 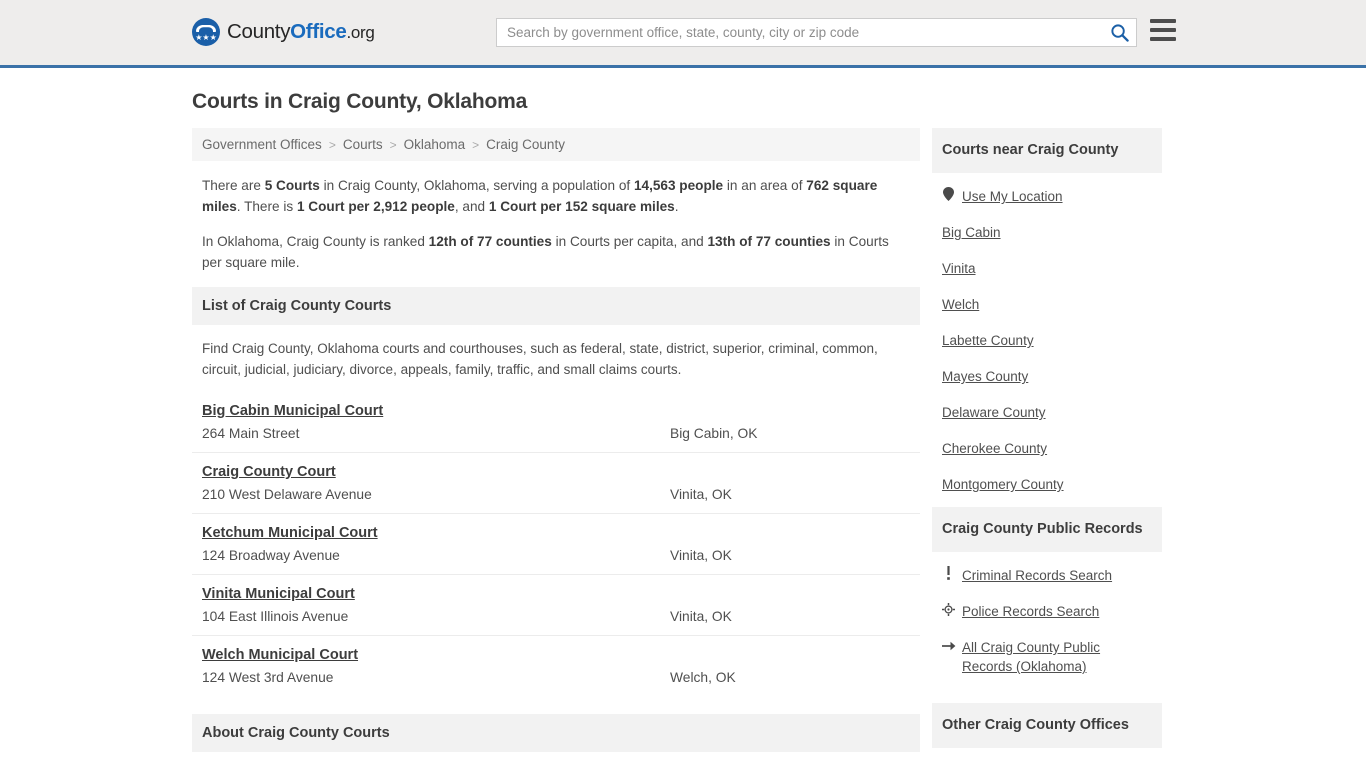 I want to click on sidebar-link: Welch, so click(x=960, y=304).